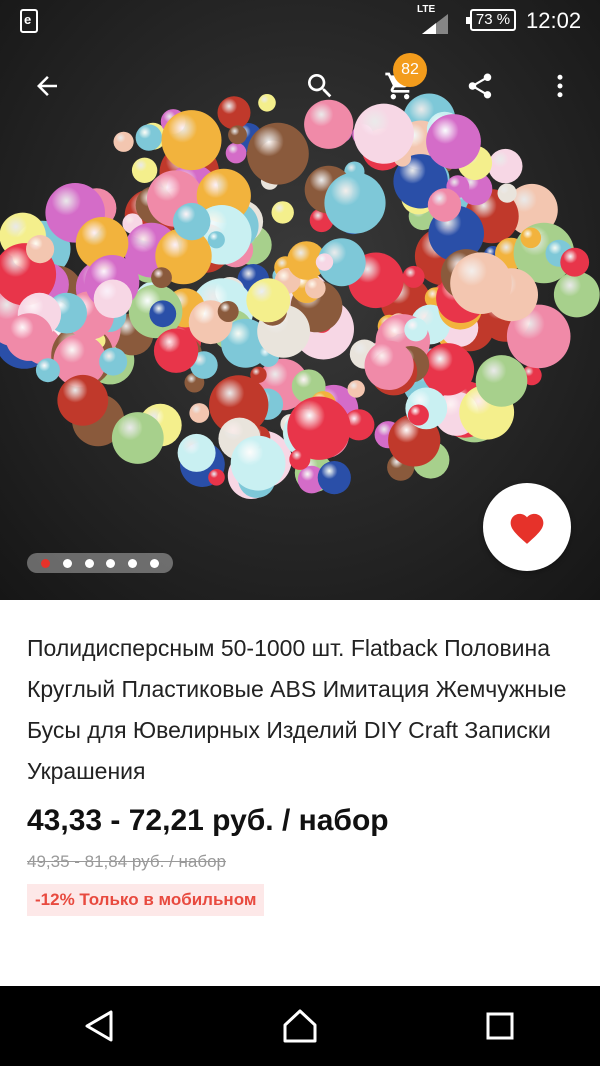  Describe the element at coordinates (410, 70) in the screenshot. I see `cart-count-badge: 82` at that location.